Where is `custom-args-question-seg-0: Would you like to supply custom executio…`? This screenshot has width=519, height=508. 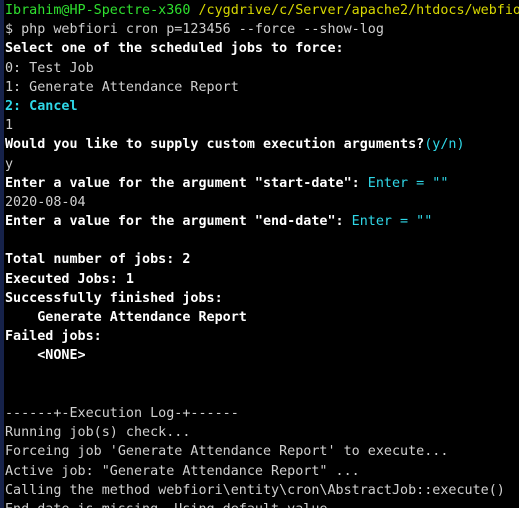
custom-args-question-seg-0: Would you like to supply custom executio… is located at coordinates (215, 145).